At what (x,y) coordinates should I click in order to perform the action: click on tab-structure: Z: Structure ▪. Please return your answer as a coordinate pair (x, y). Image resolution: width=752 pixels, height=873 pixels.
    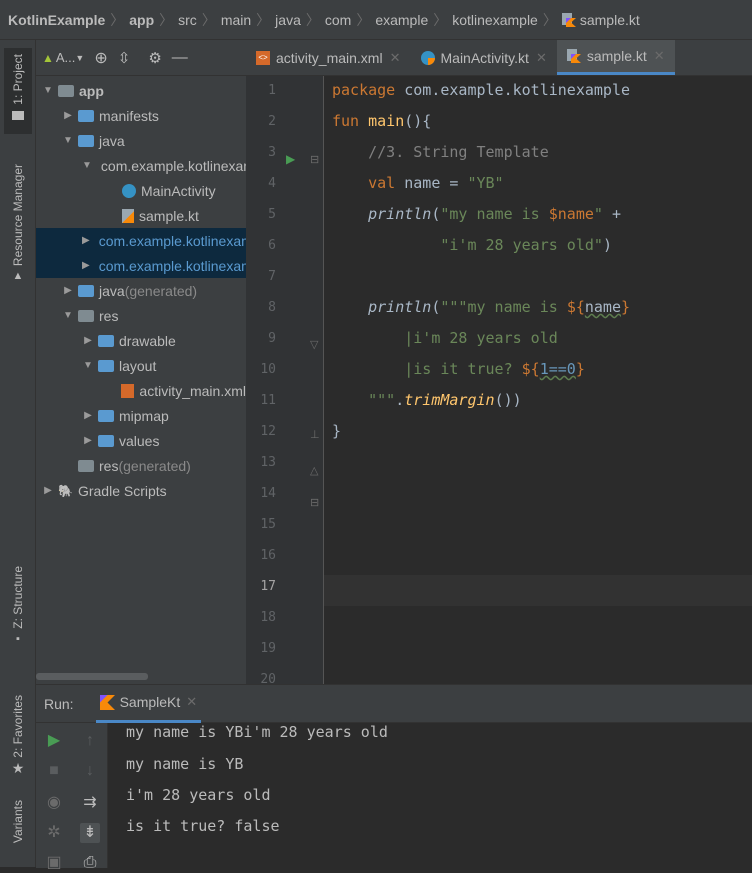
    Looking at the image, I should click on (18, 610).